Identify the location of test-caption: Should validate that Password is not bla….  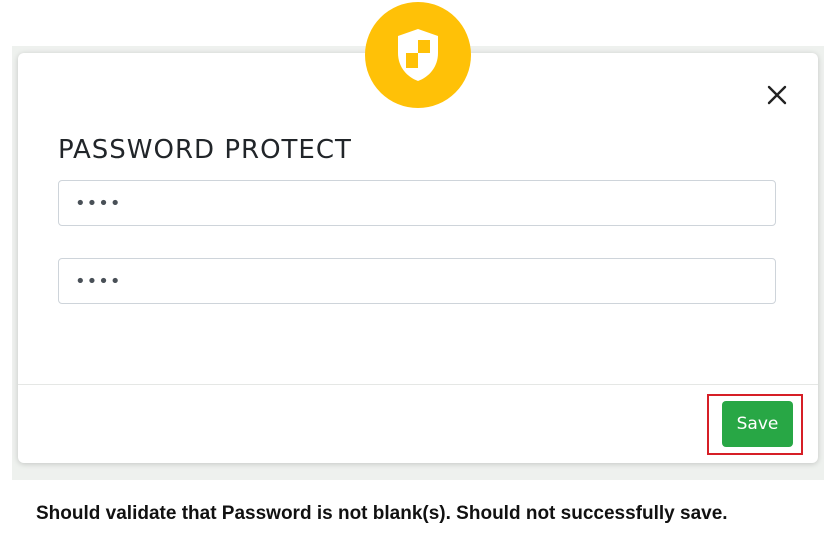
(382, 513).